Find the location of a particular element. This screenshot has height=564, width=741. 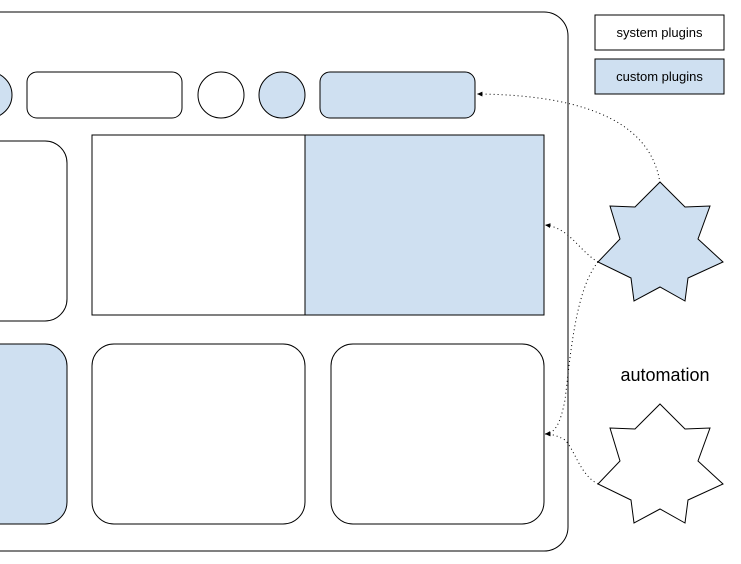

custom-automation-star-icon is located at coordinates (660, 241).